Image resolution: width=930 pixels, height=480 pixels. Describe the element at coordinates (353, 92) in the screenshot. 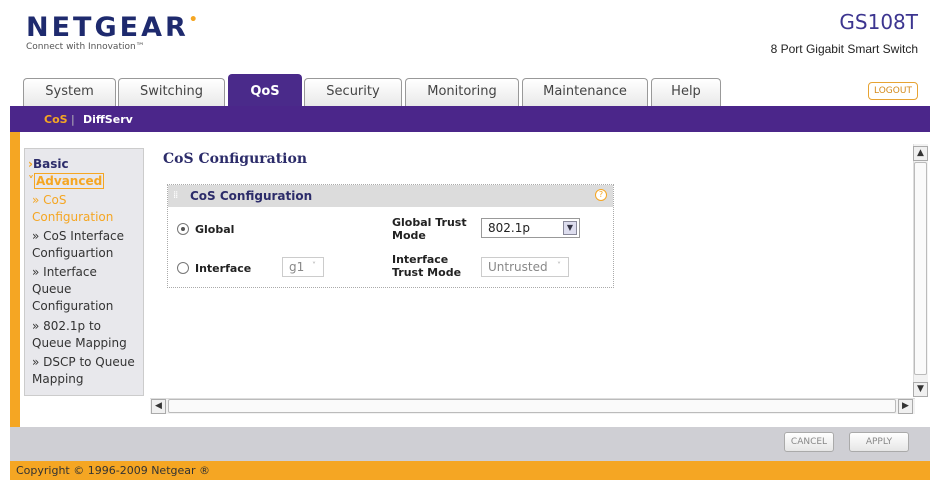

I see `tab-security: Security` at that location.